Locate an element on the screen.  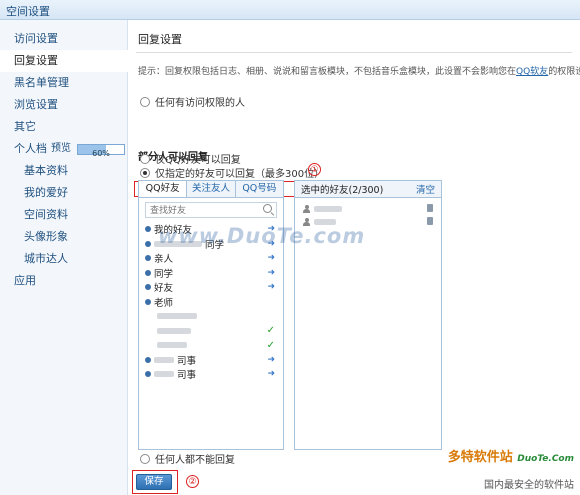
sidebar-sub-city: 城市达人 is located at coordinates (63, 259).